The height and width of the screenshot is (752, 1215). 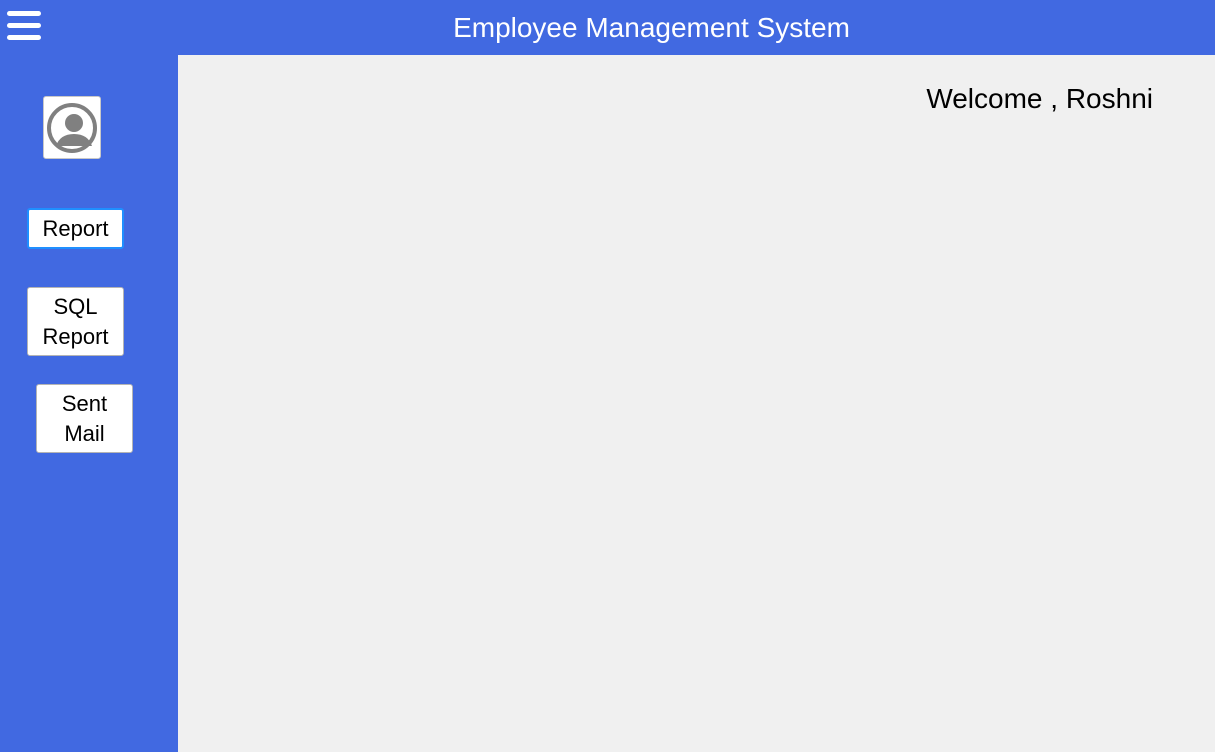 I want to click on sent-mail-button-label: Sent Mail, so click(x=84, y=418).